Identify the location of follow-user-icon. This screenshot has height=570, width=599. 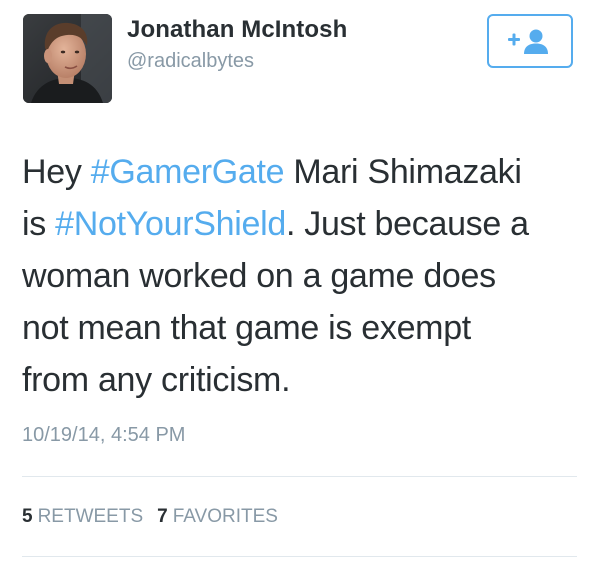
(528, 41).